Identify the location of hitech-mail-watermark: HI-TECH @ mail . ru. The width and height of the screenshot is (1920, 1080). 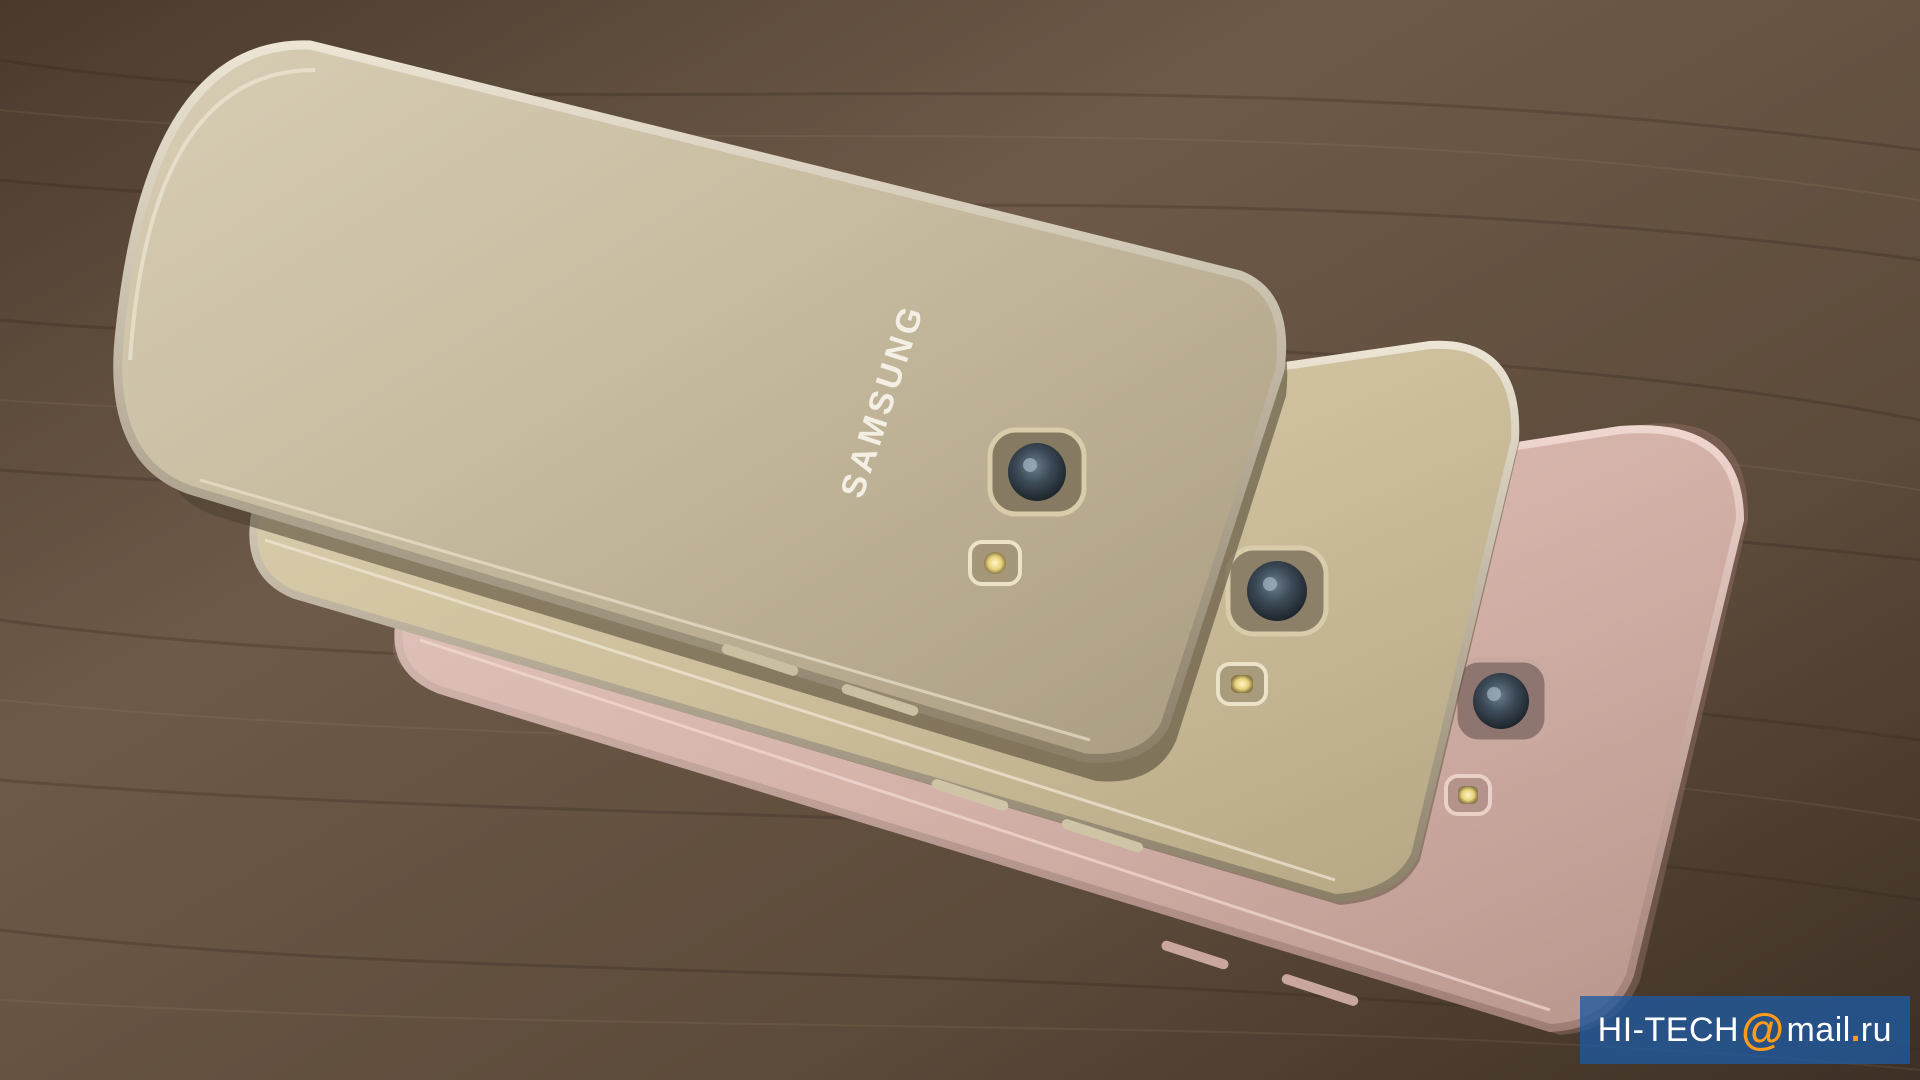
(1744, 1030).